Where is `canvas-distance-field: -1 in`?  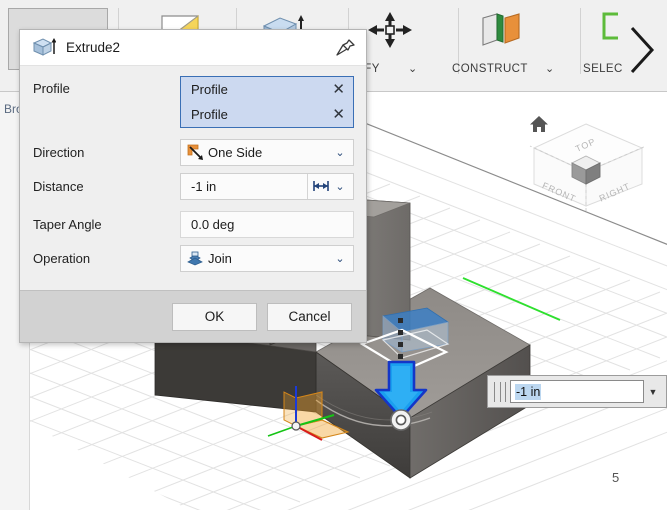 canvas-distance-field: -1 in is located at coordinates (577, 391).